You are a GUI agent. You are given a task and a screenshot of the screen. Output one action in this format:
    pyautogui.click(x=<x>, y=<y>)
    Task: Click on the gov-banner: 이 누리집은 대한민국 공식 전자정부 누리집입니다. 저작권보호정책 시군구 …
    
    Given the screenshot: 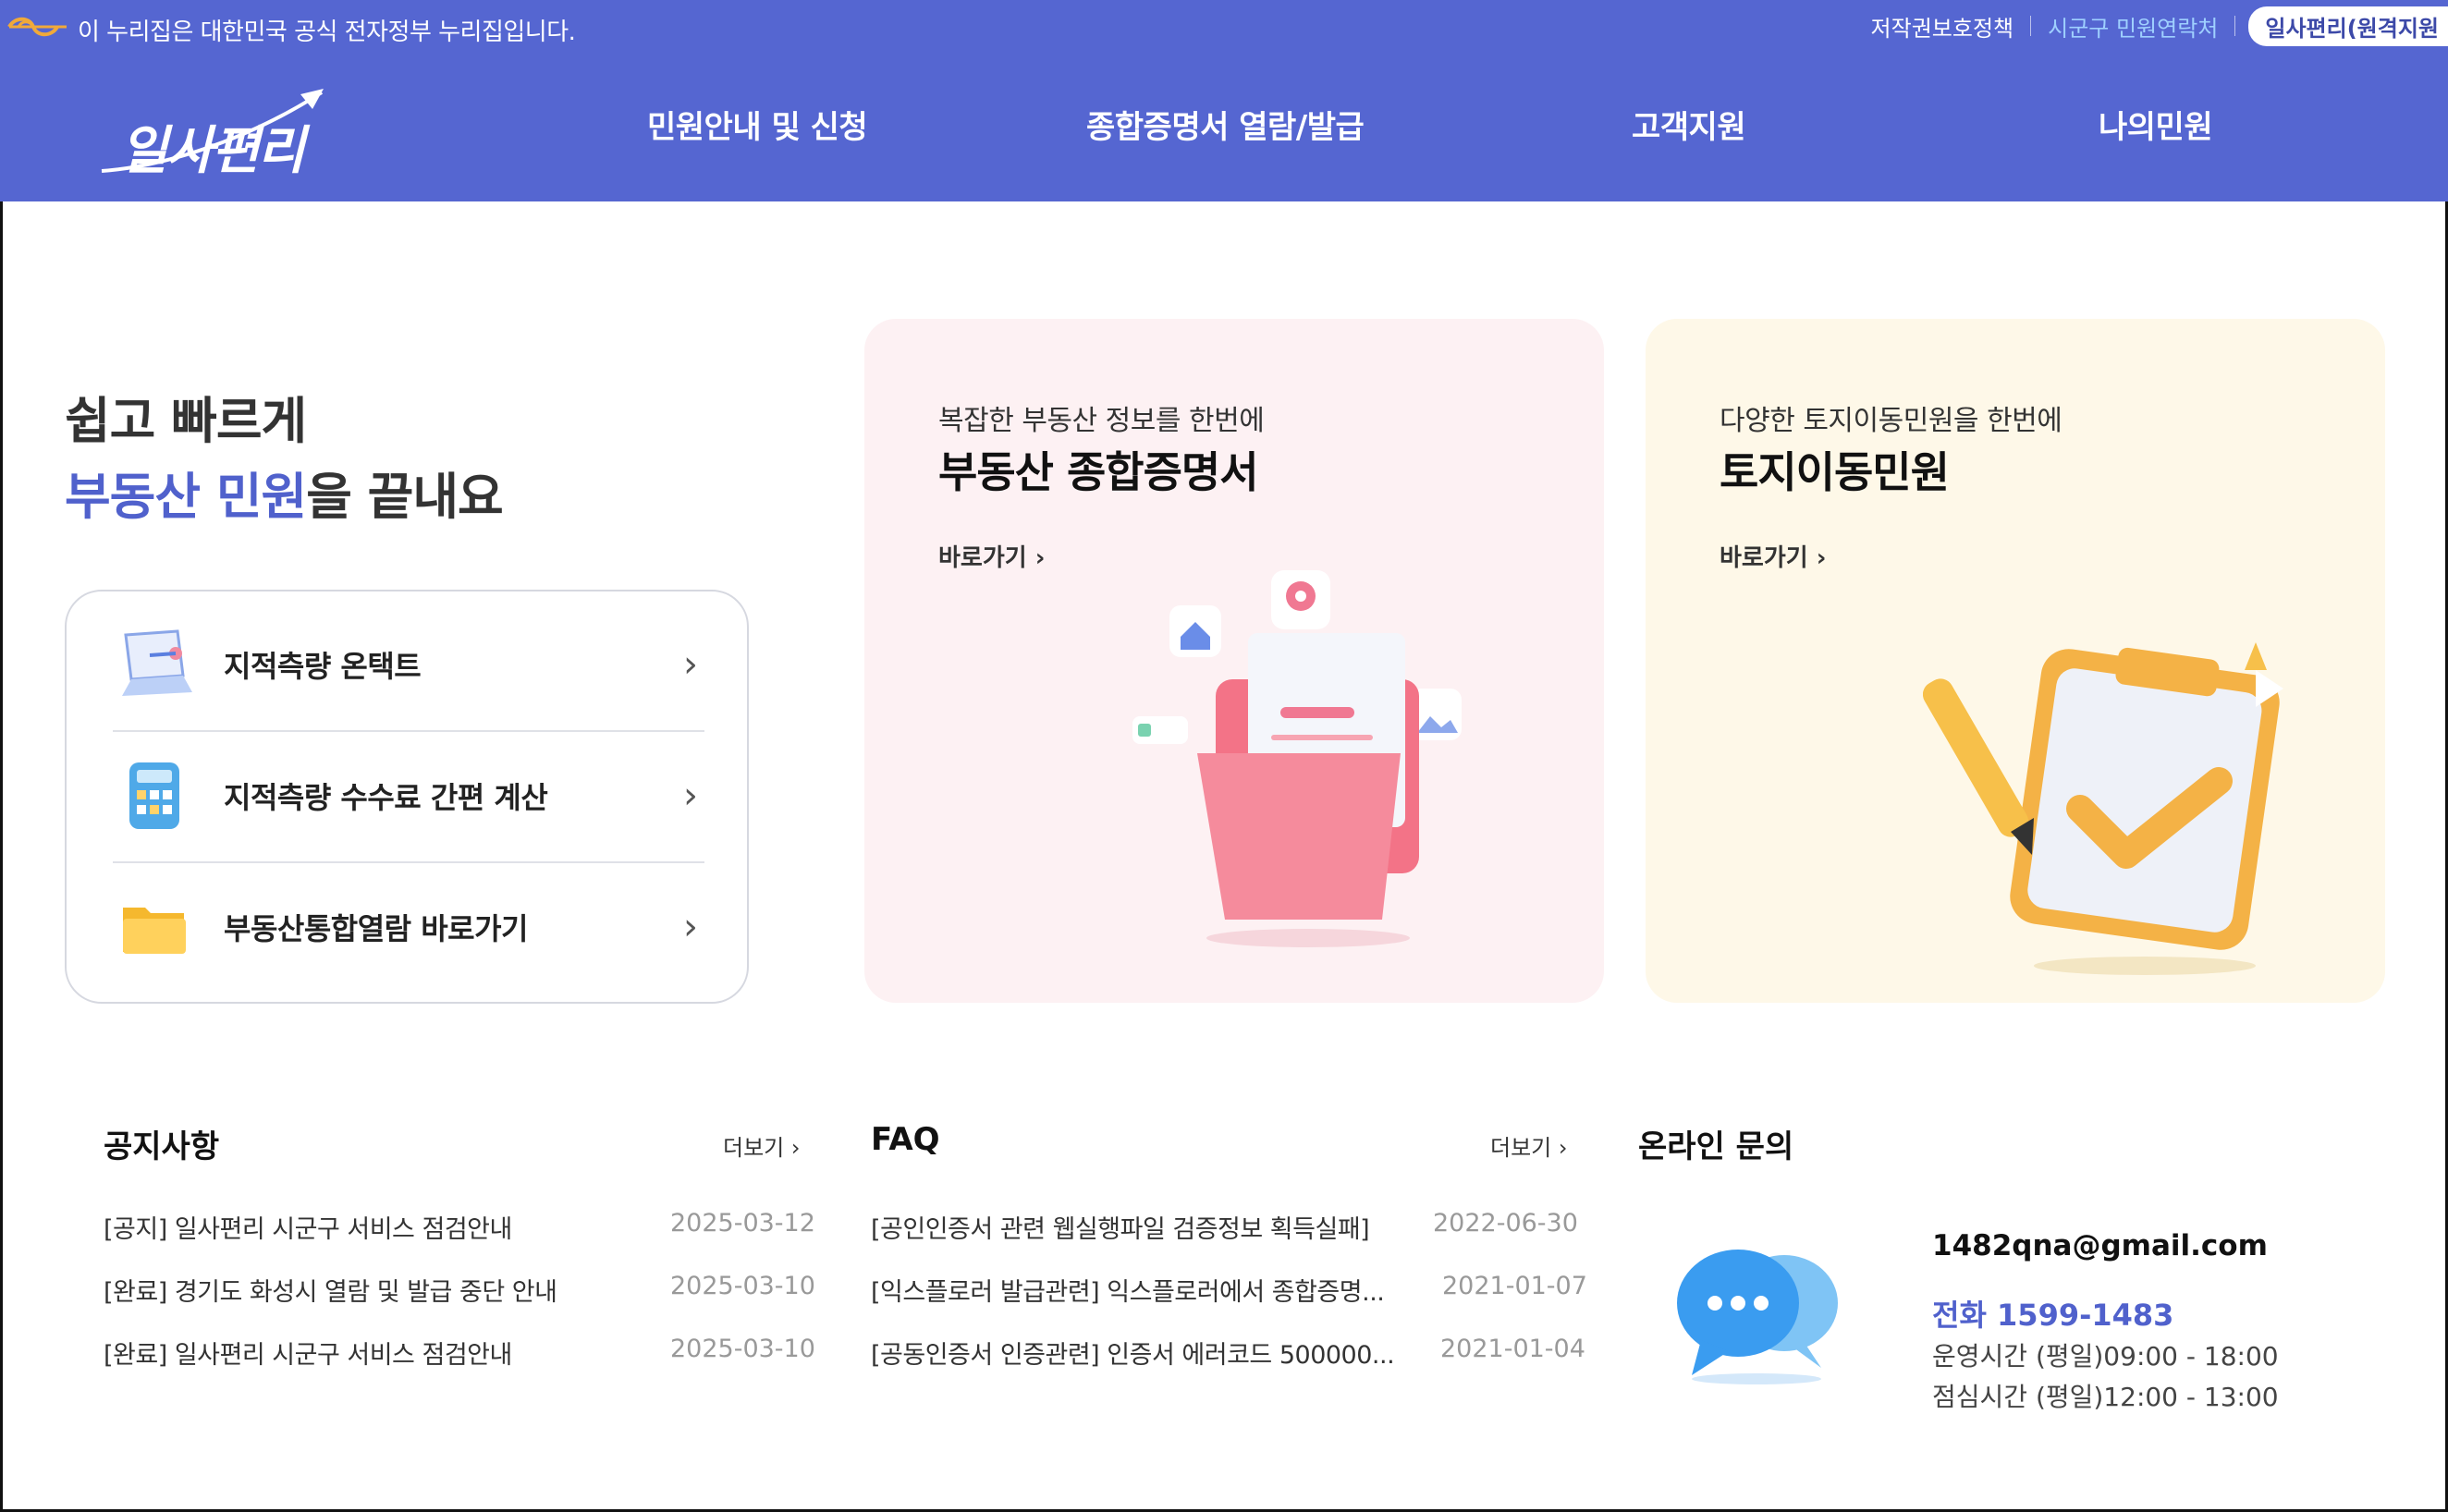 What is the action you would take?
    pyautogui.click(x=1224, y=27)
    